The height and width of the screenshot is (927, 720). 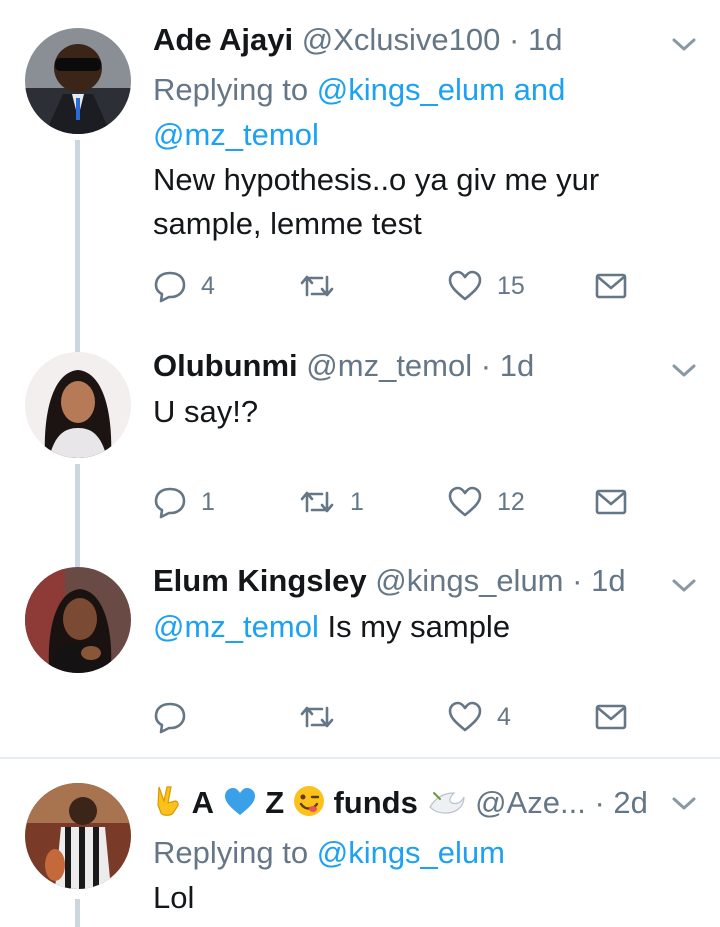 I want to click on like-count: 4, so click(x=504, y=716).